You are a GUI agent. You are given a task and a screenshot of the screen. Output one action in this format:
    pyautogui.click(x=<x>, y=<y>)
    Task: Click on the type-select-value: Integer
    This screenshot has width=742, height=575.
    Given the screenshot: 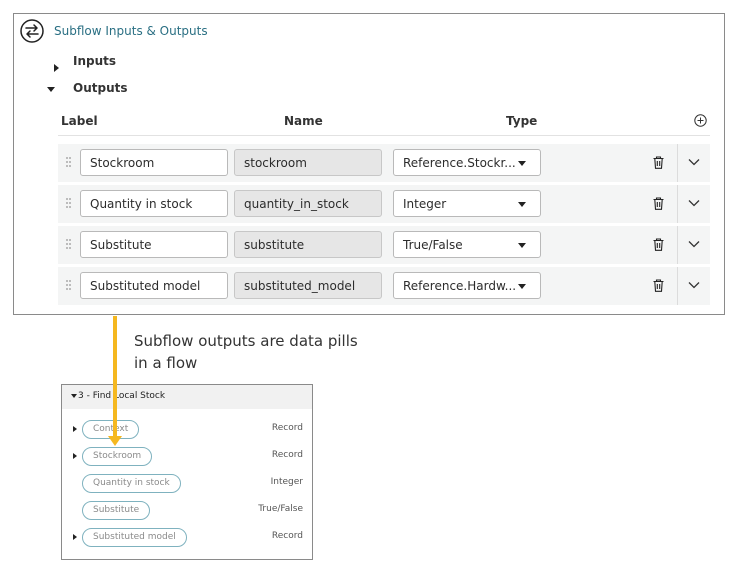 What is the action you would take?
    pyautogui.click(x=425, y=204)
    